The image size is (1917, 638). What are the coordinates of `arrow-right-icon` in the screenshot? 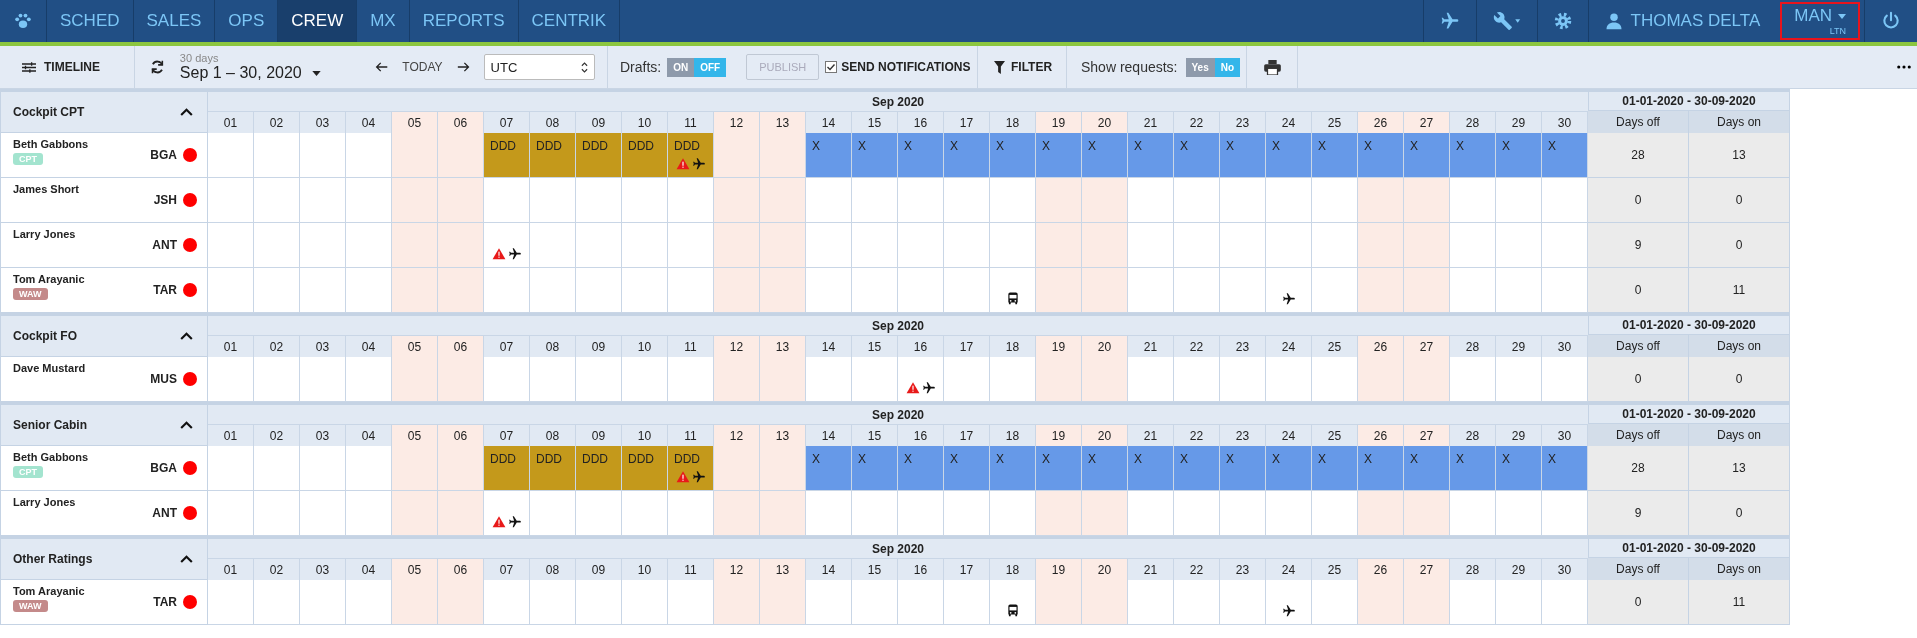 It's located at (463, 67).